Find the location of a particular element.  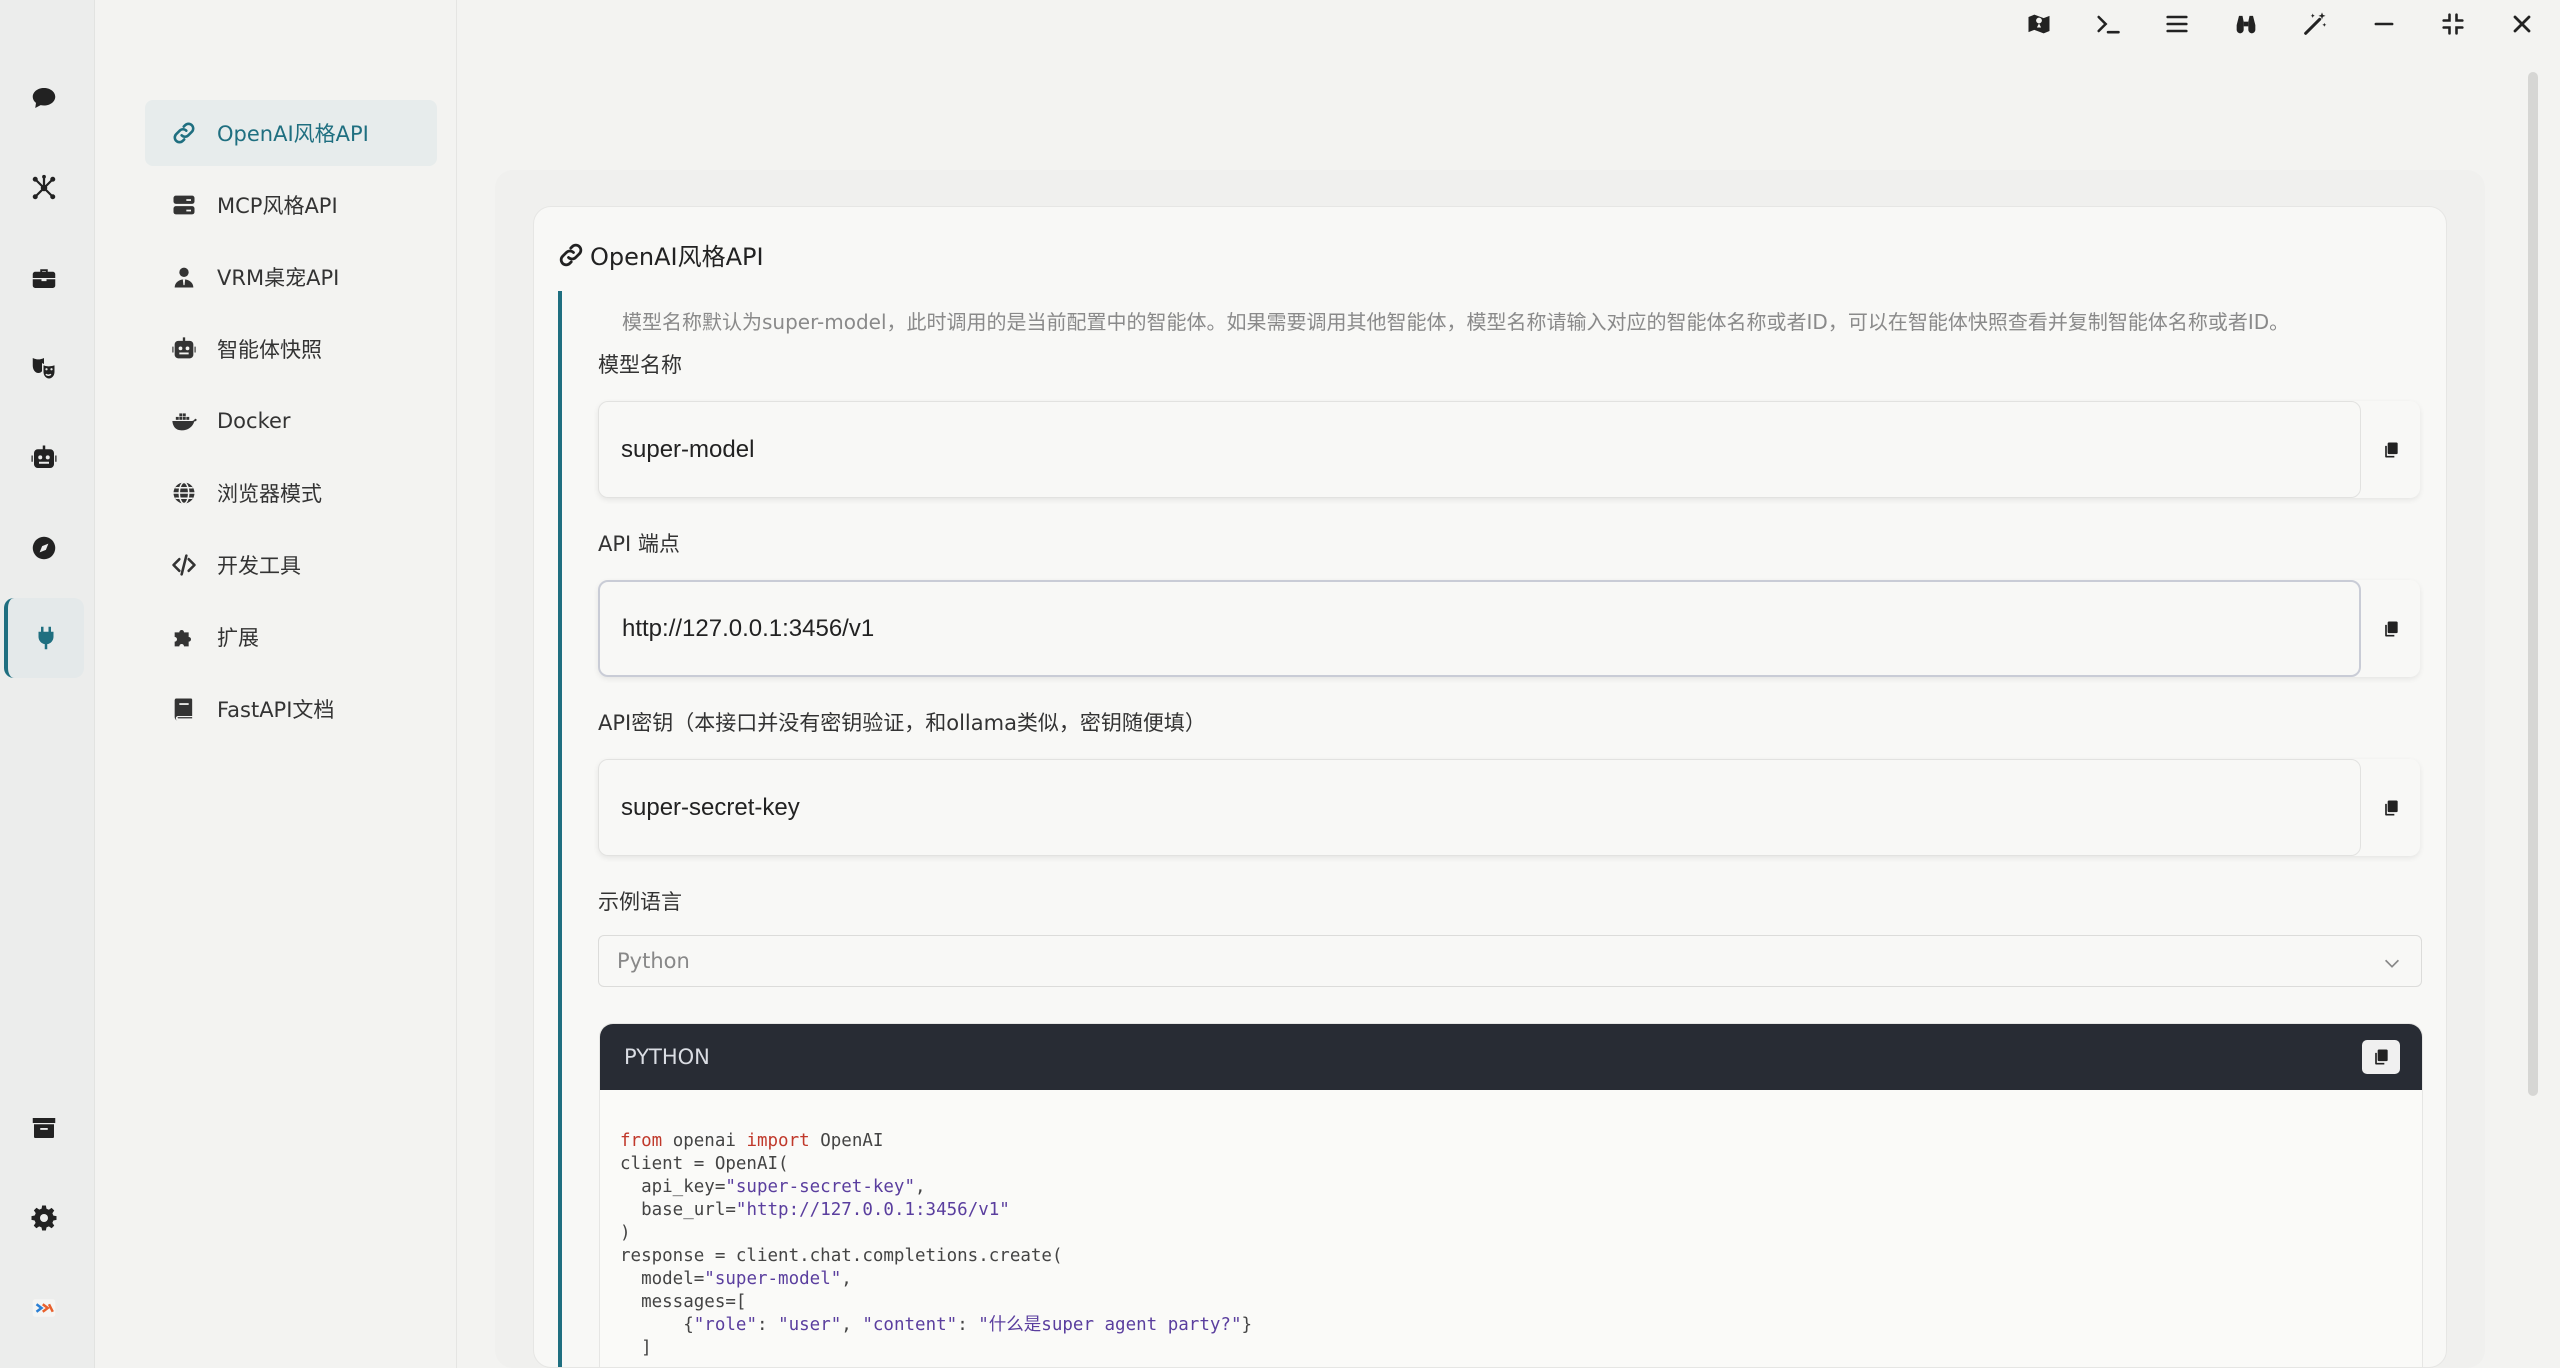

subnav-item-label: OpenAI风格API is located at coordinates (293, 134).